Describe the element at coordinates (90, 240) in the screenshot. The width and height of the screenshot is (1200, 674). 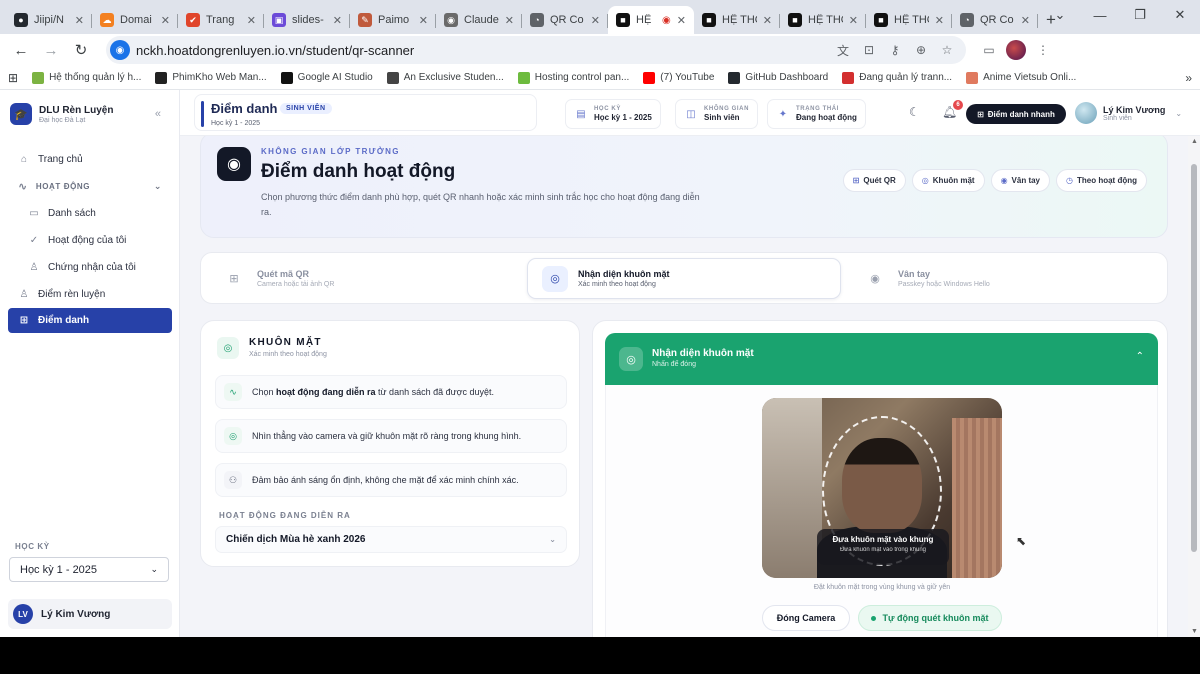
I see `sidebar-item-my-activities: ✓ Hoạt động của tôi` at that location.